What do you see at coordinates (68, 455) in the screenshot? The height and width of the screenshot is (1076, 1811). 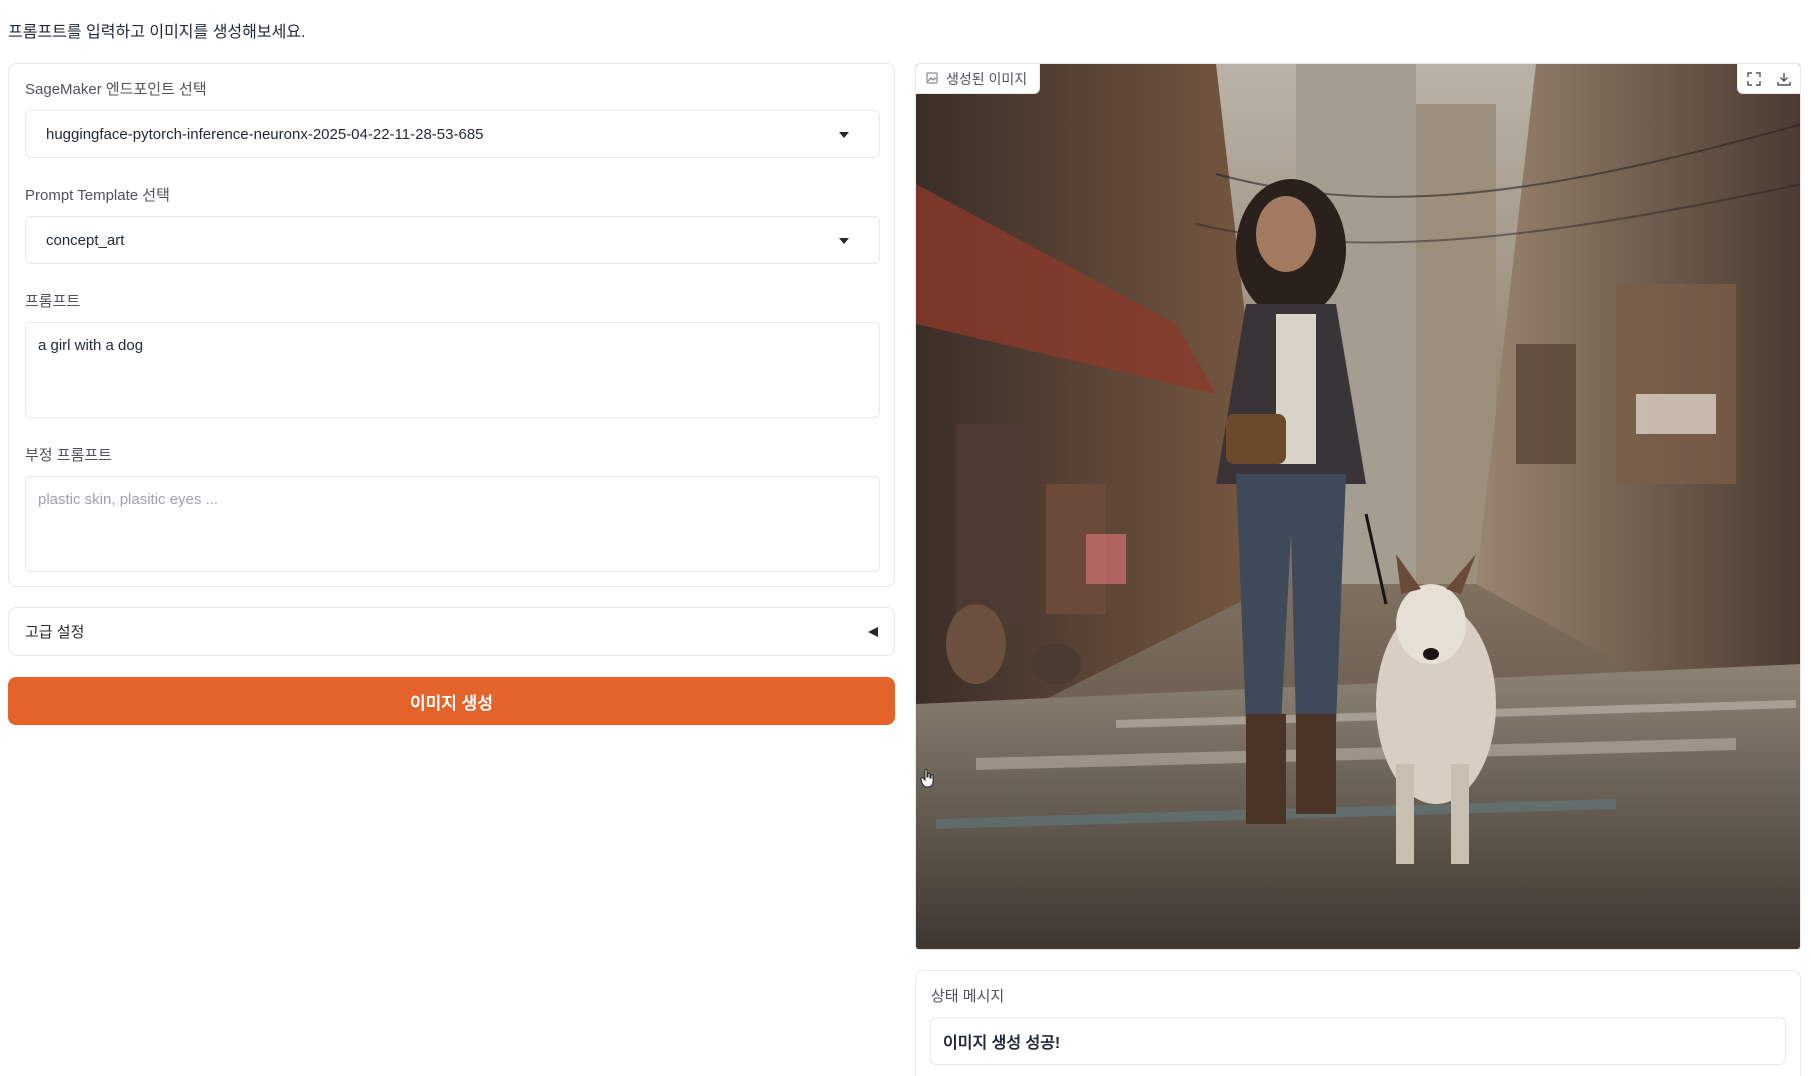 I see `negative-prompt-label: 부정 프롬프트` at bounding box center [68, 455].